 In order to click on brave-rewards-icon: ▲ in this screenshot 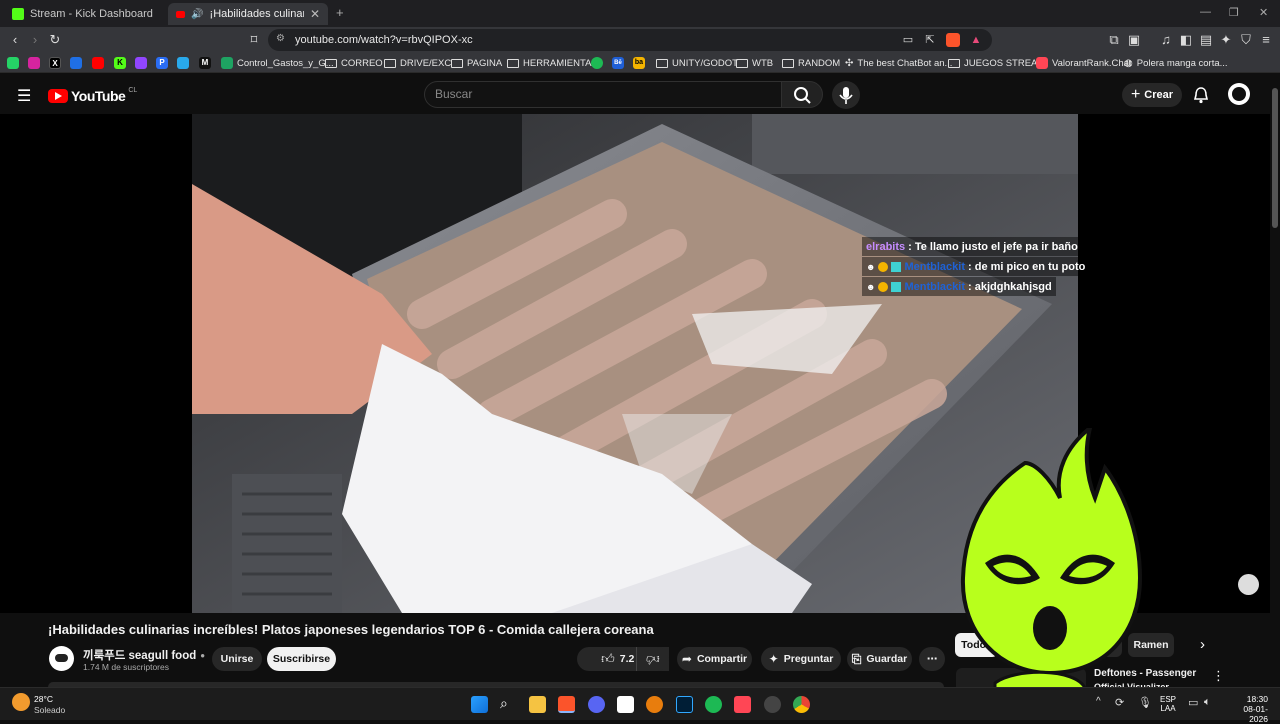, I will do `click(976, 40)`.